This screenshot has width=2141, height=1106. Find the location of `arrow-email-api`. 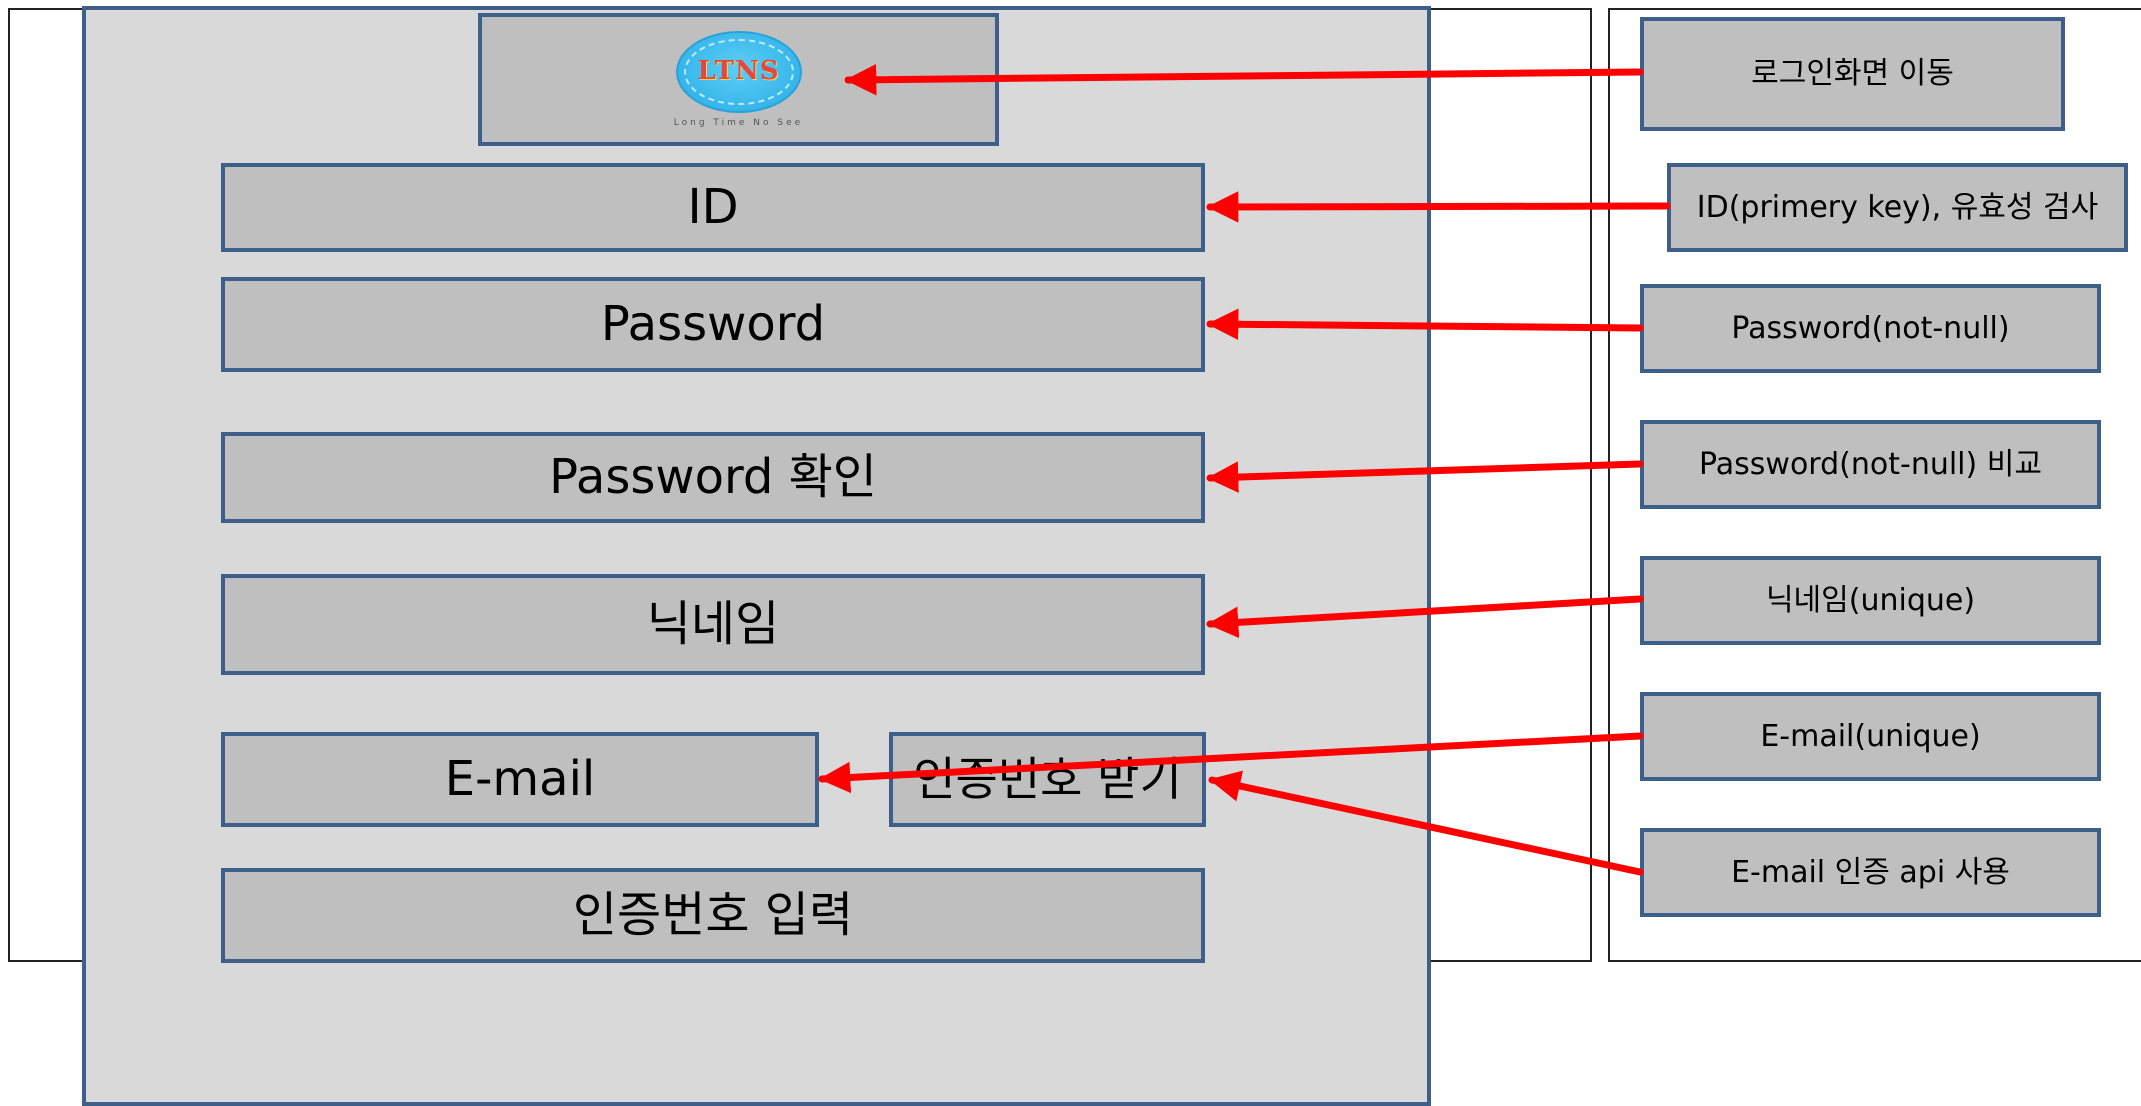

arrow-email-api is located at coordinates (1426, 823).